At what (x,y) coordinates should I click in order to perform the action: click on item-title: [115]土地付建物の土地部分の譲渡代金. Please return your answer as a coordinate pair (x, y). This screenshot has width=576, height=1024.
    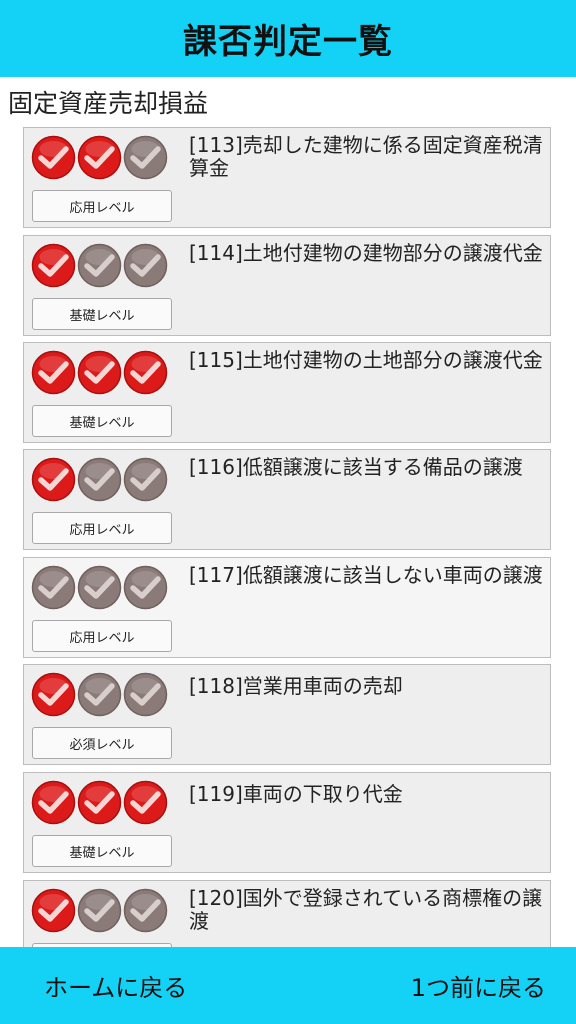
    Looking at the image, I should click on (366, 360).